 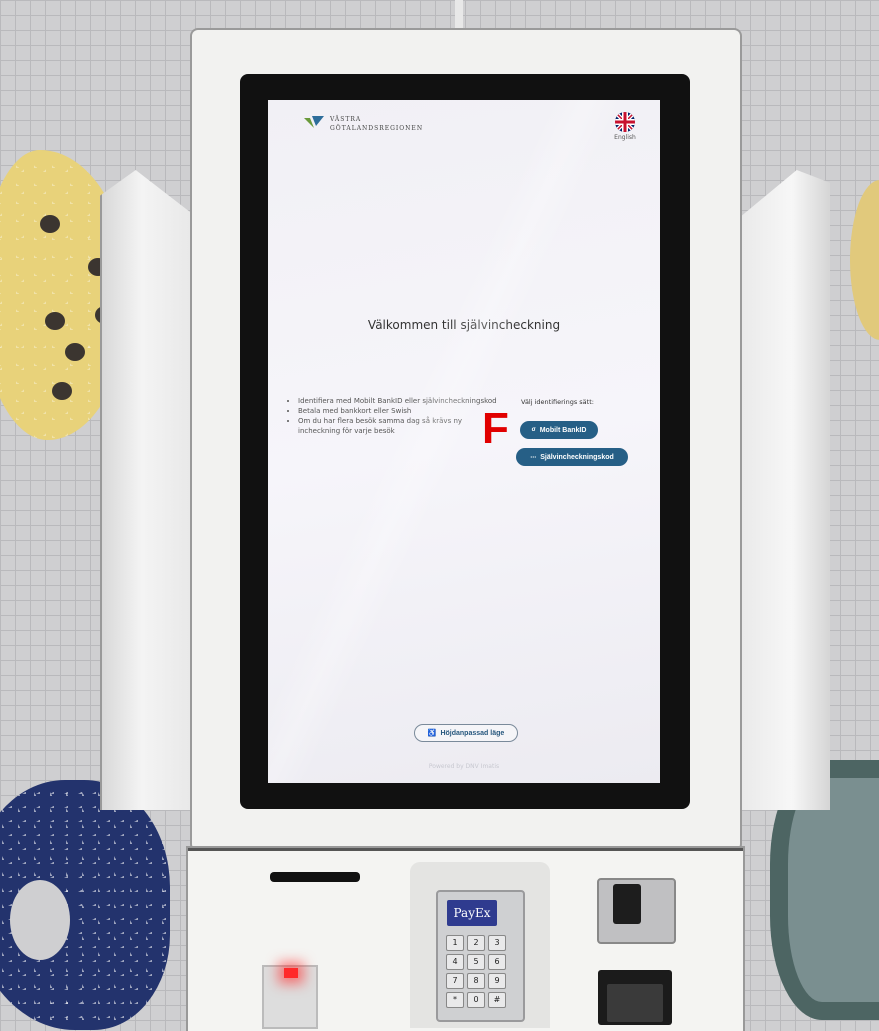 What do you see at coordinates (497, 943) in the screenshot?
I see `keypad-key: 3` at bounding box center [497, 943].